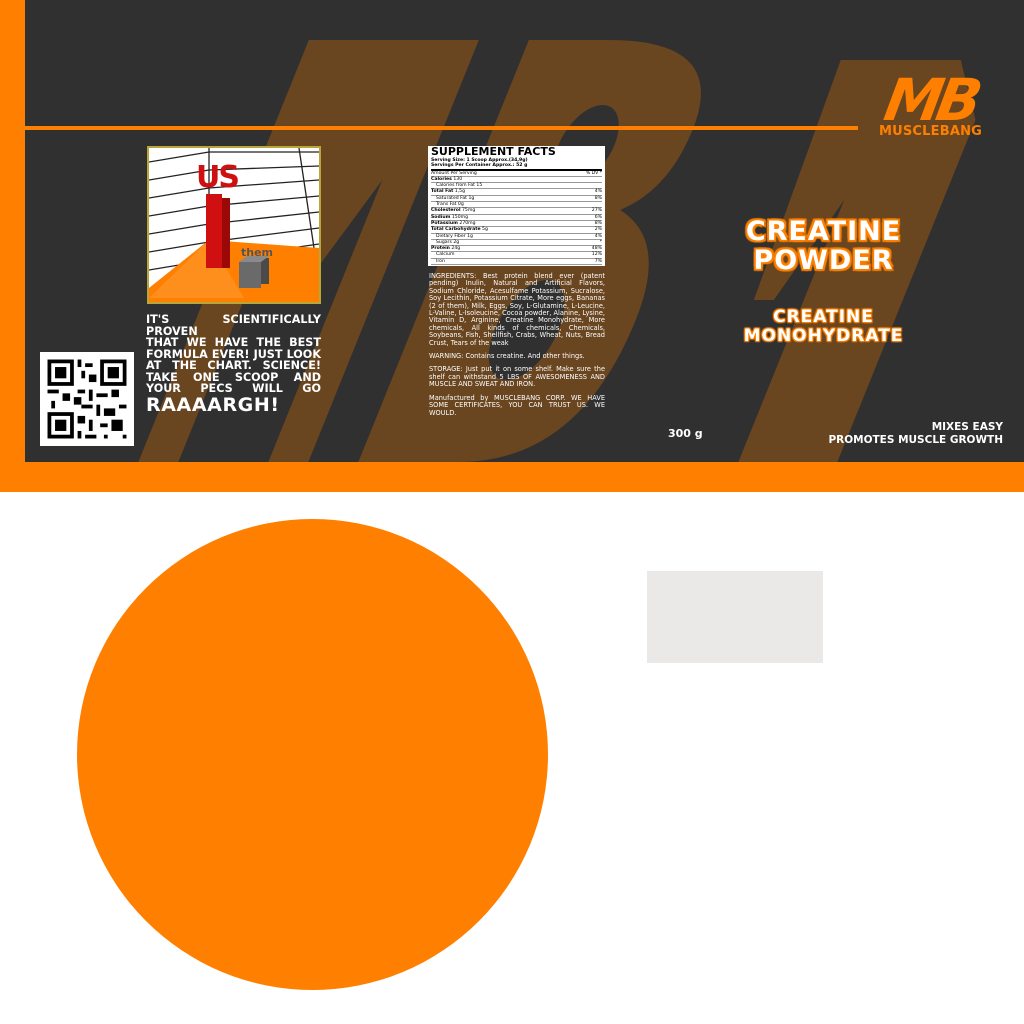 This screenshot has height=1024, width=1024. What do you see at coordinates (598, 230) in the screenshot?
I see `nutrient-dv: 2%` at bounding box center [598, 230].